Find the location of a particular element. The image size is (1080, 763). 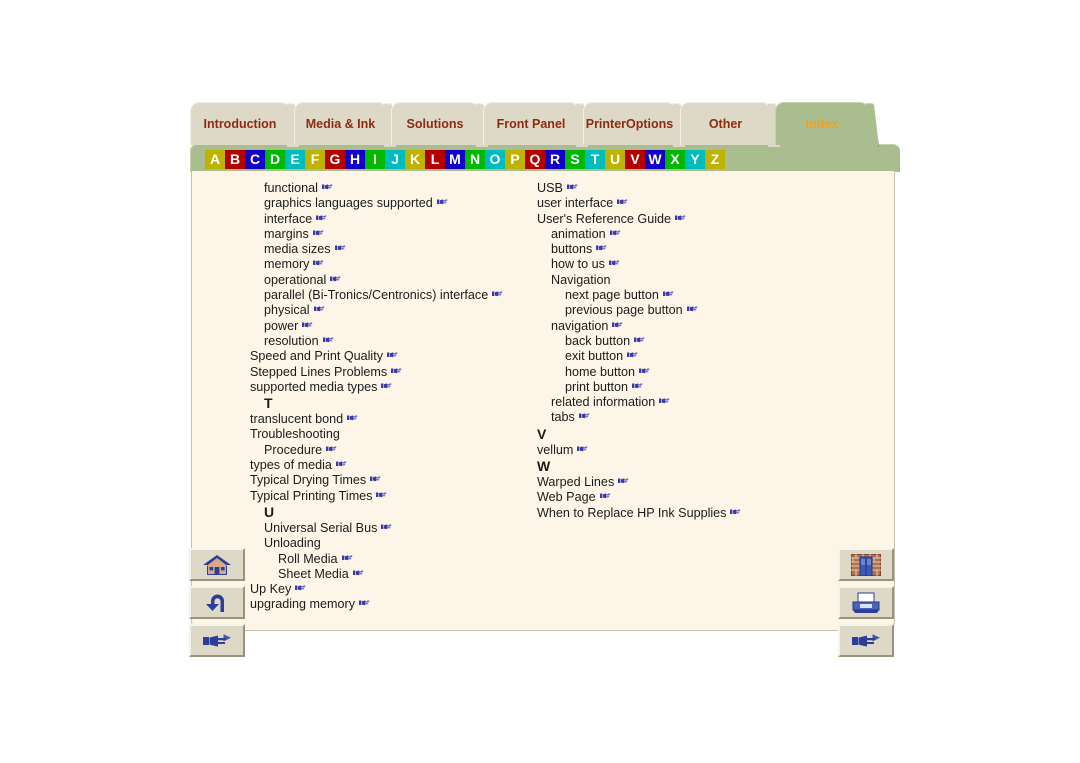

alphabet-letter-e: E is located at coordinates (295, 159).